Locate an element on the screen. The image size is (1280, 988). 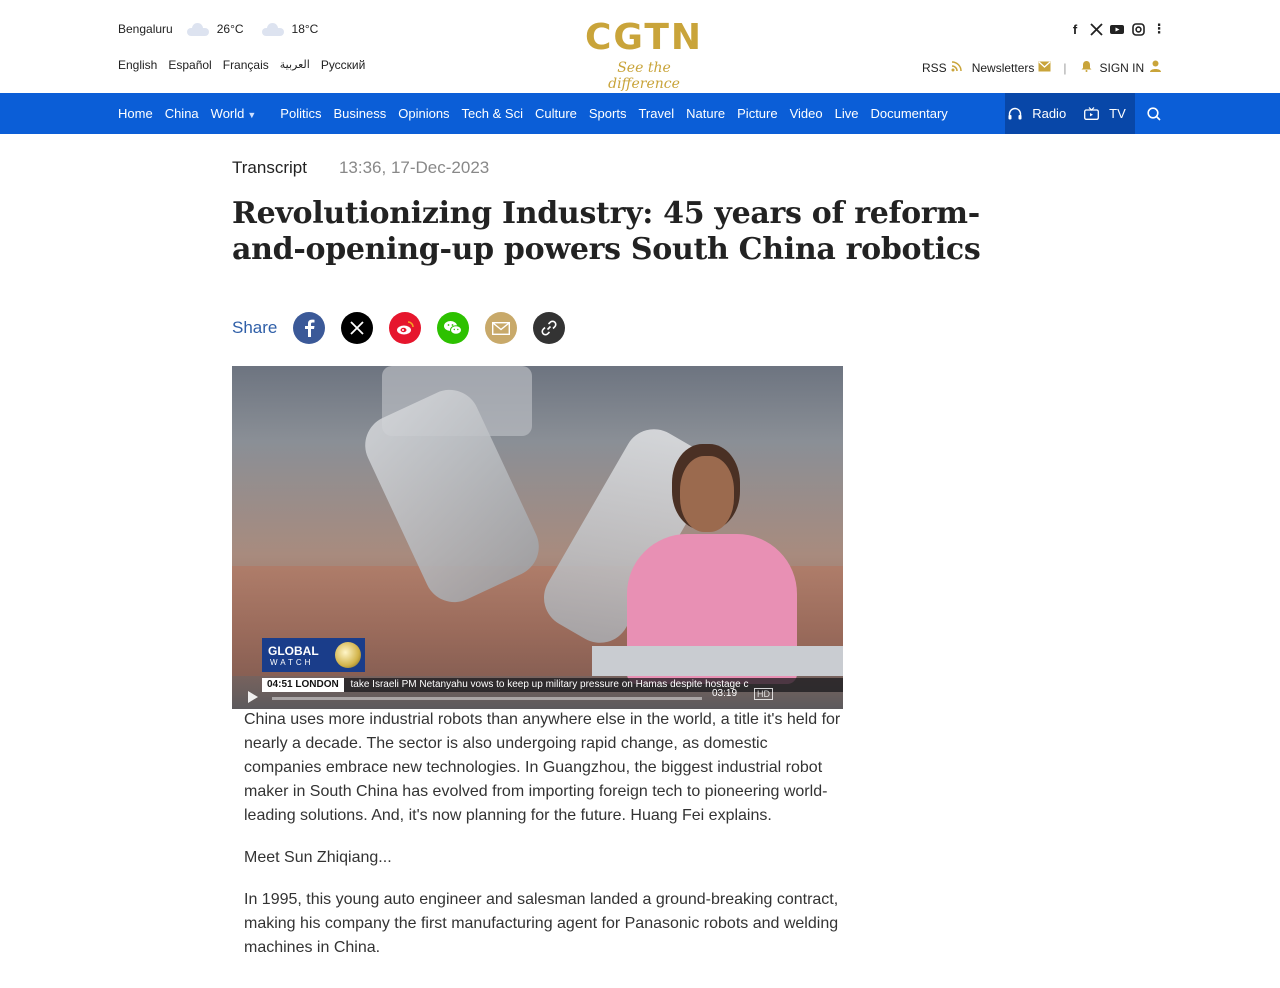
share-label: Share is located at coordinates (255, 327).